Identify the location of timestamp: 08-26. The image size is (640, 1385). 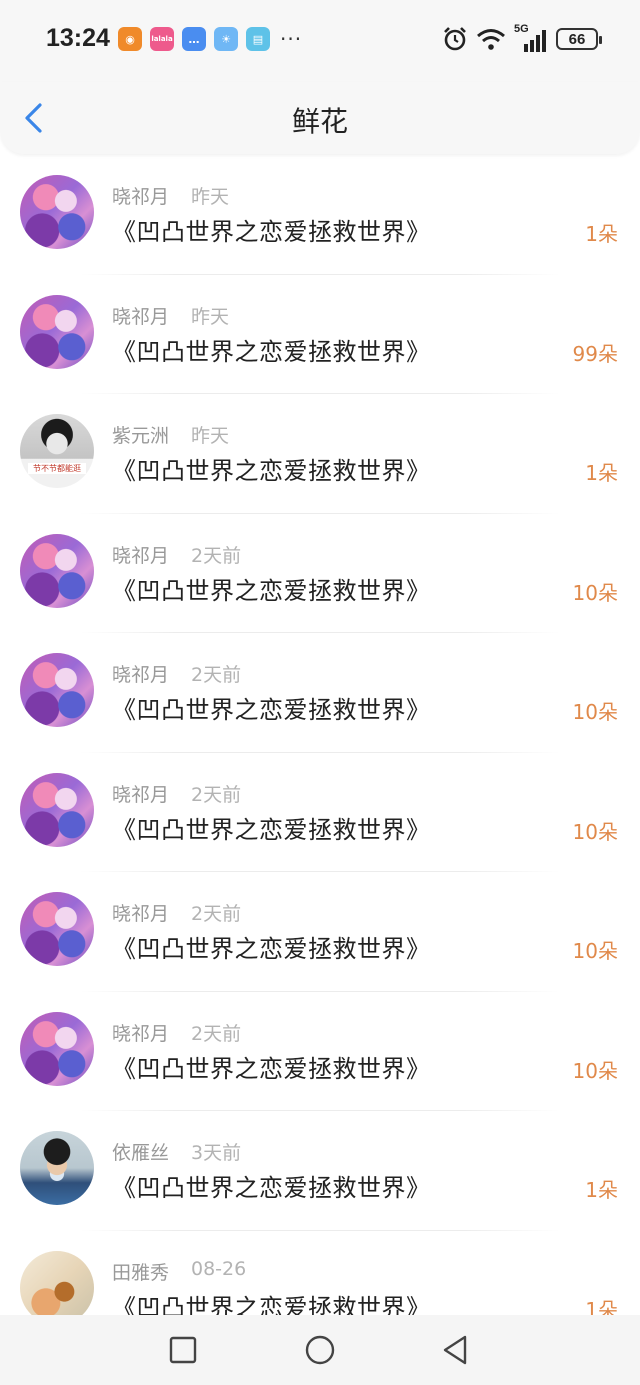
(219, 1268).